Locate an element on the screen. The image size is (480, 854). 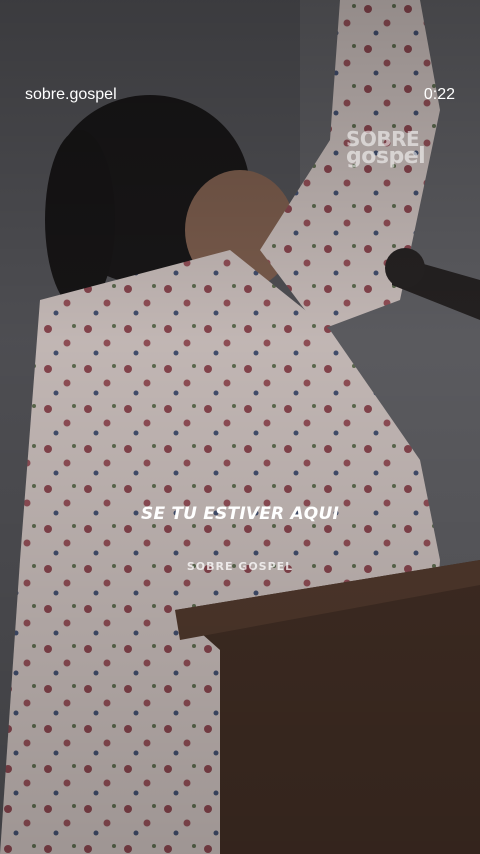
video-subcaption: SOBRE GOSPEL is located at coordinates (240, 566).